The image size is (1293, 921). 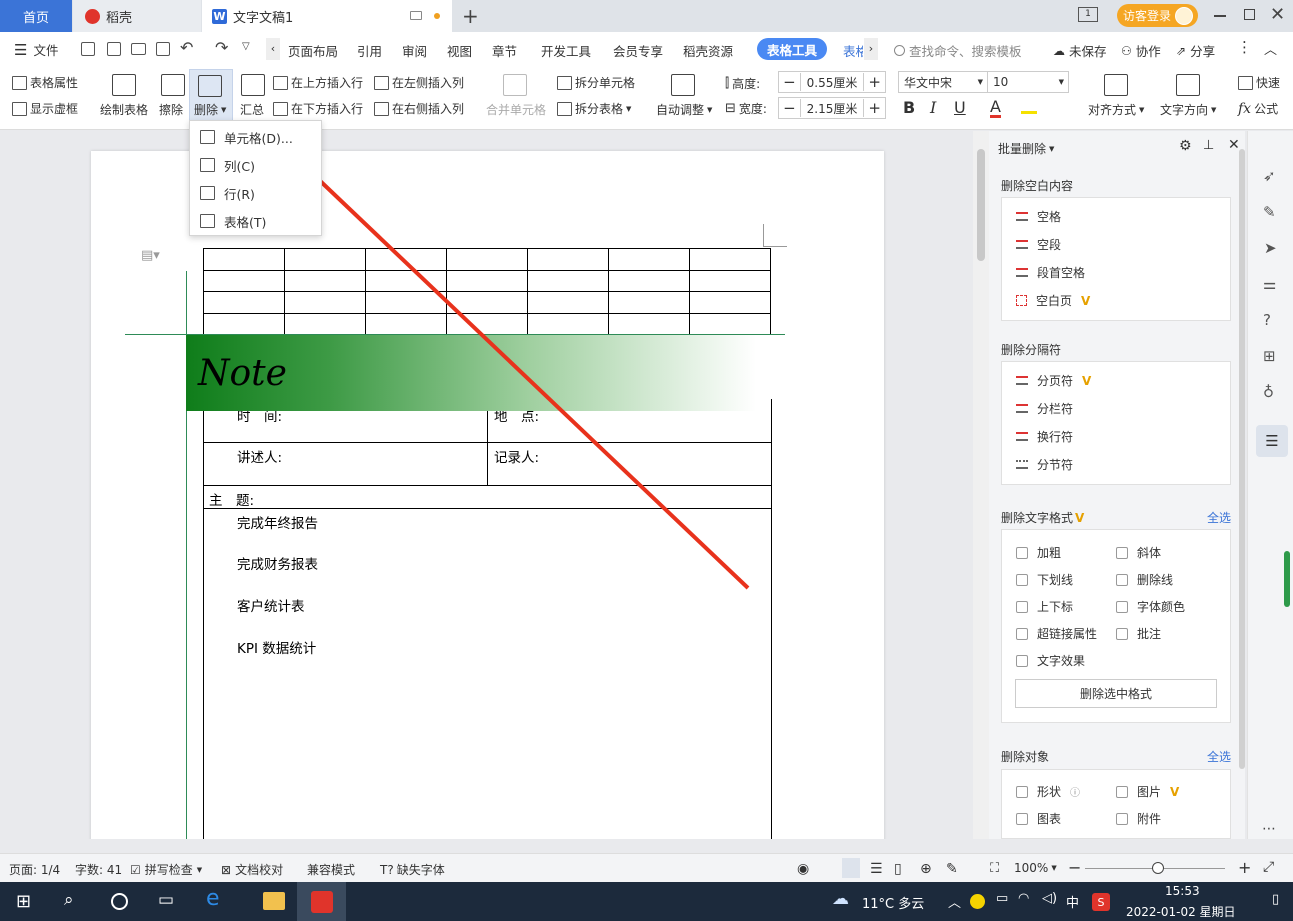 I want to click on tray-expand-icon: ︿, so click(x=954, y=901).